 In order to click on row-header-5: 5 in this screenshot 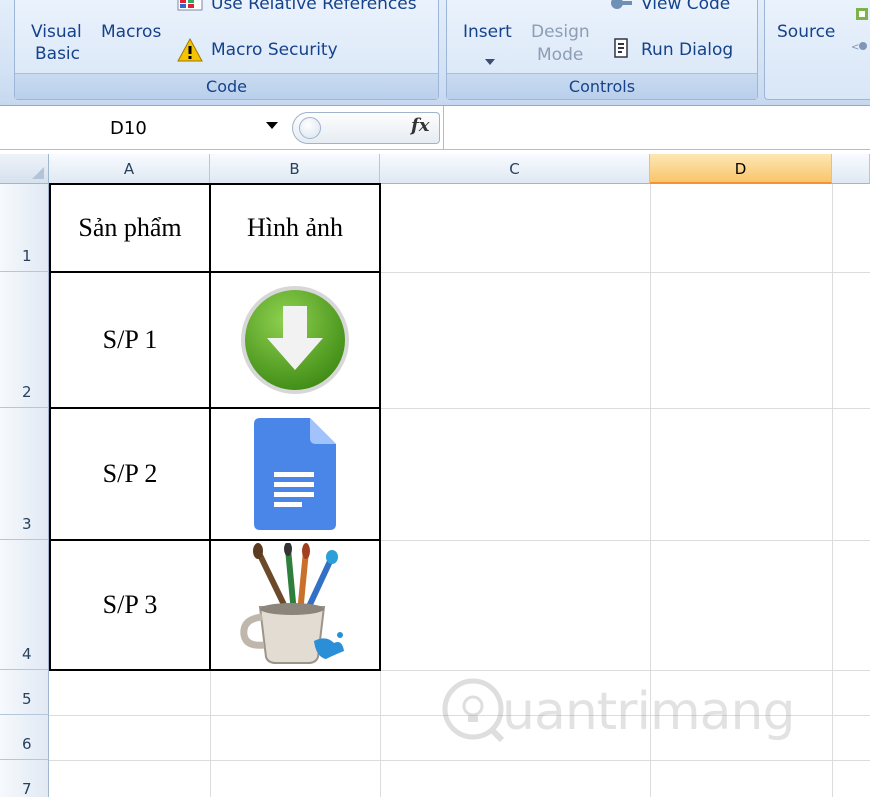, I will do `click(24, 692)`.